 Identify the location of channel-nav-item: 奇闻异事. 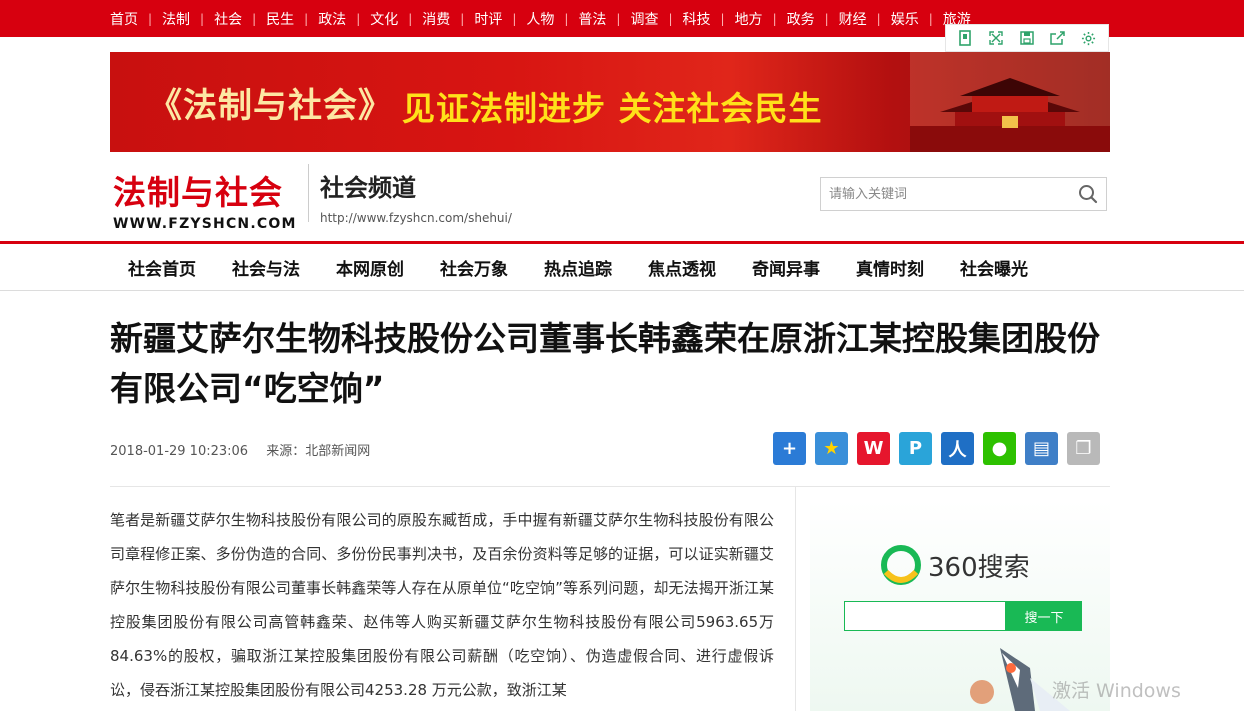
(786, 267).